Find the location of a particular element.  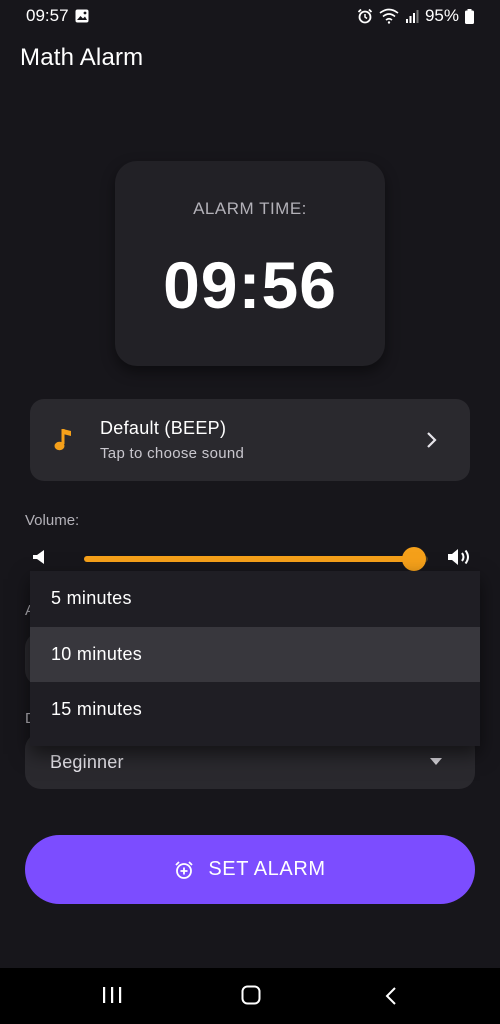

volume-low-icon is located at coordinates (38, 557).